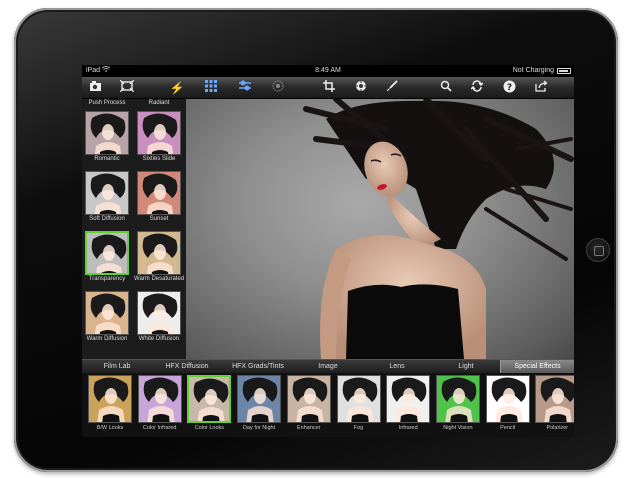  I want to click on toolbar: ⚡ ?, so click(328, 88).